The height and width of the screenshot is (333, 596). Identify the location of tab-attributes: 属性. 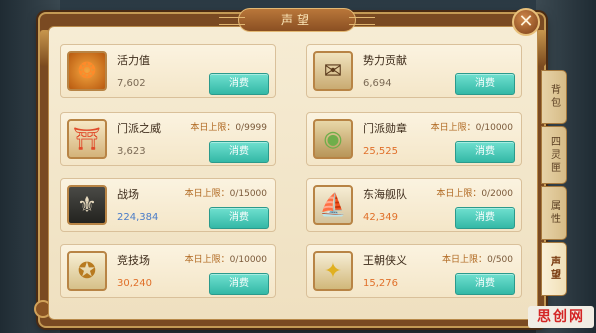
(554, 213).